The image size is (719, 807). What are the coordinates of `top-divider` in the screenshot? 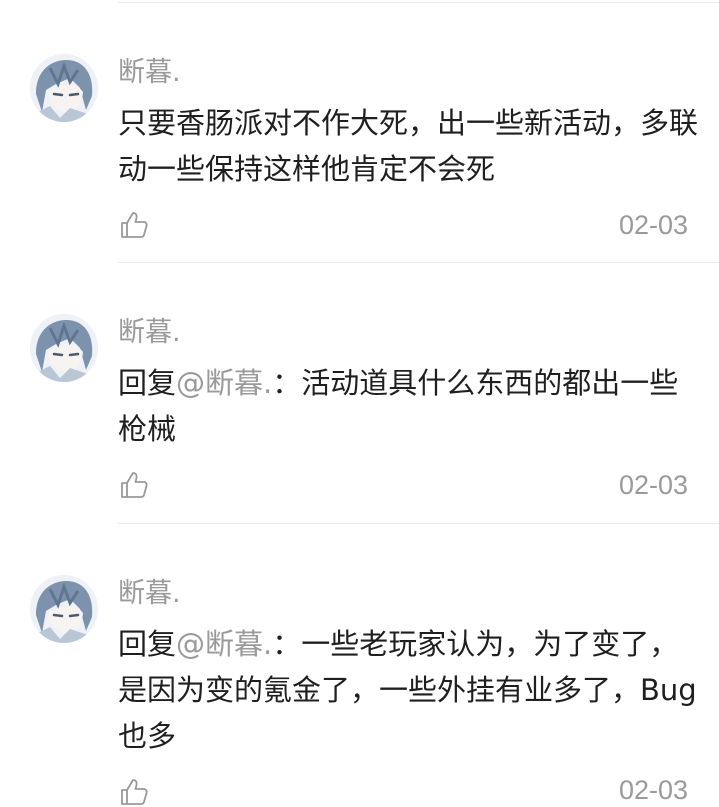 It's located at (418, 2).